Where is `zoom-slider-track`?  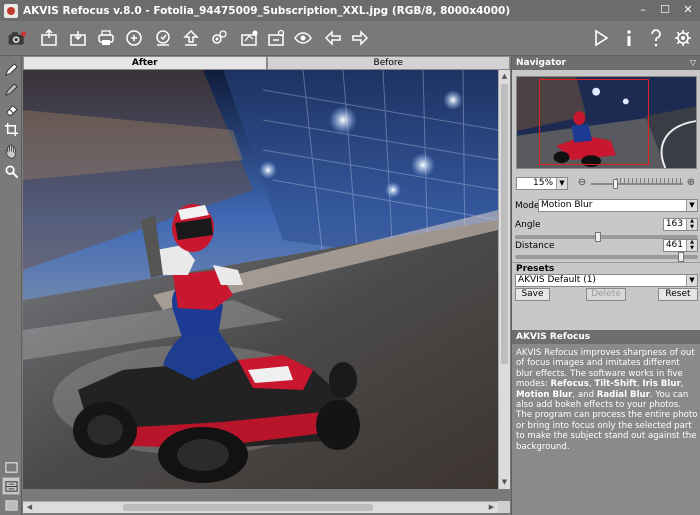
zoom-slider-track is located at coordinates (637, 184).